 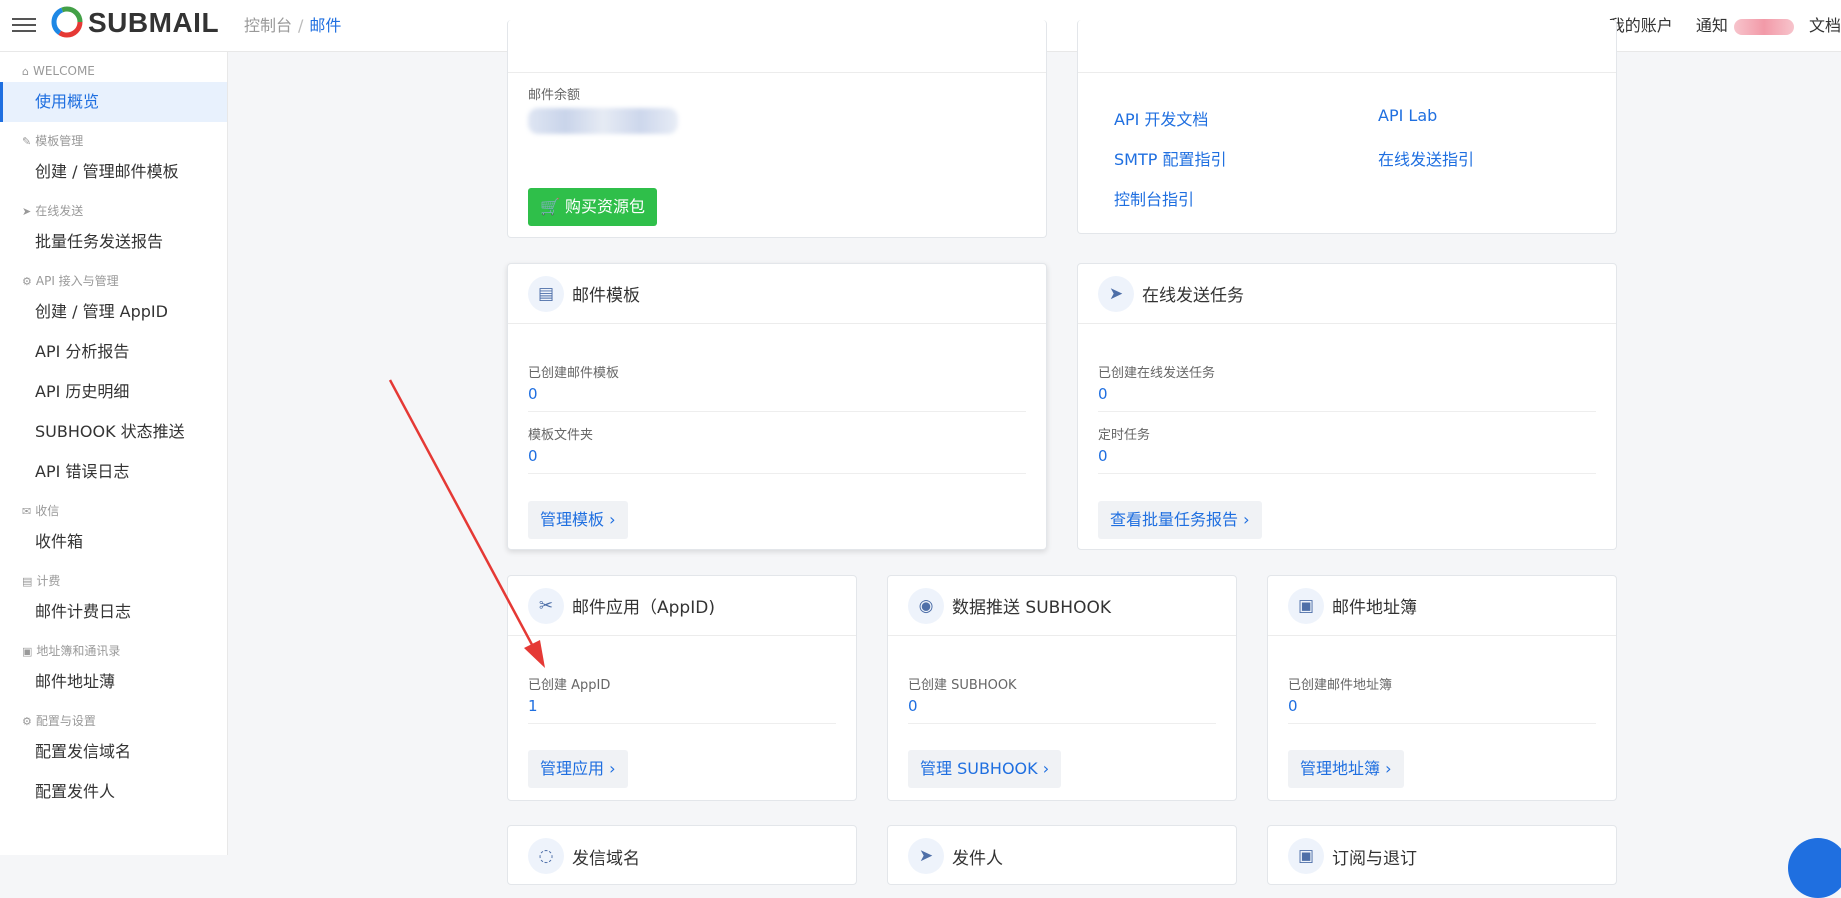 What do you see at coordinates (1347, 449) in the screenshot?
I see `scheduled-task-field: 定时任务 0` at bounding box center [1347, 449].